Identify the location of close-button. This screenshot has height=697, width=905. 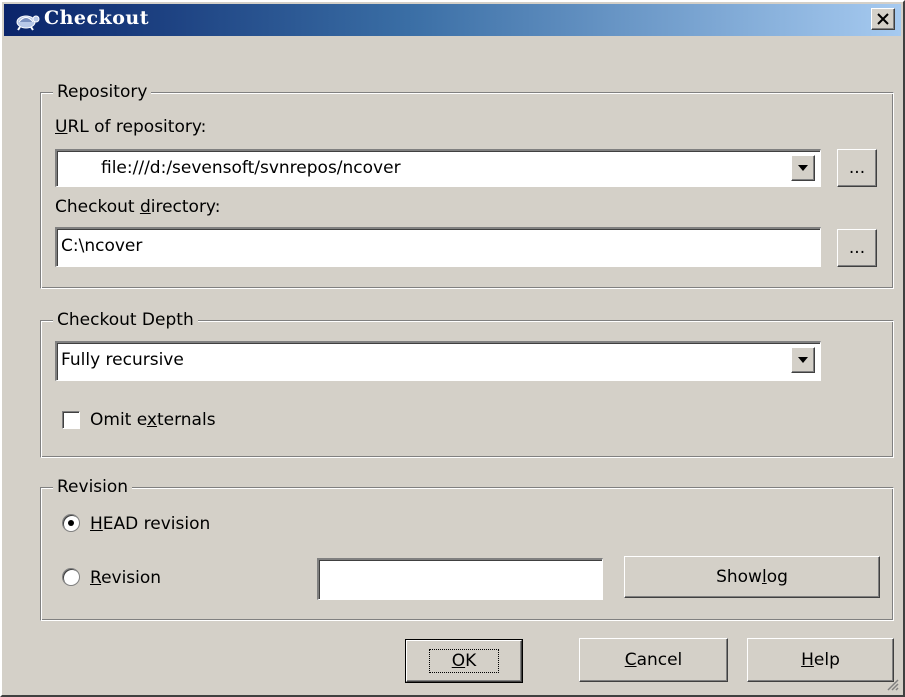
(883, 19).